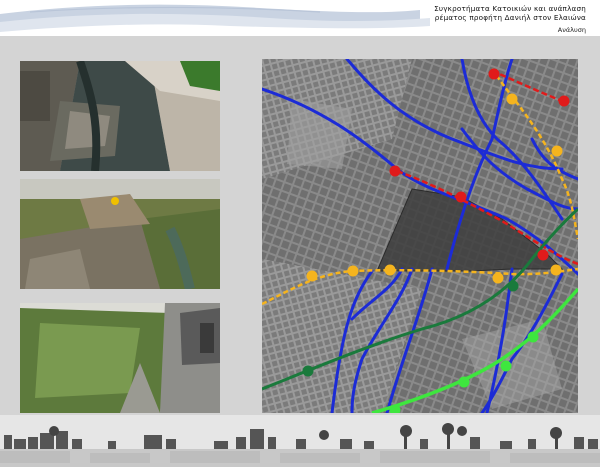 The image size is (600, 467). I want to click on title-line-1: Συγκροτήματα Κατοικιών και ανάπλαση, so click(510, 8).